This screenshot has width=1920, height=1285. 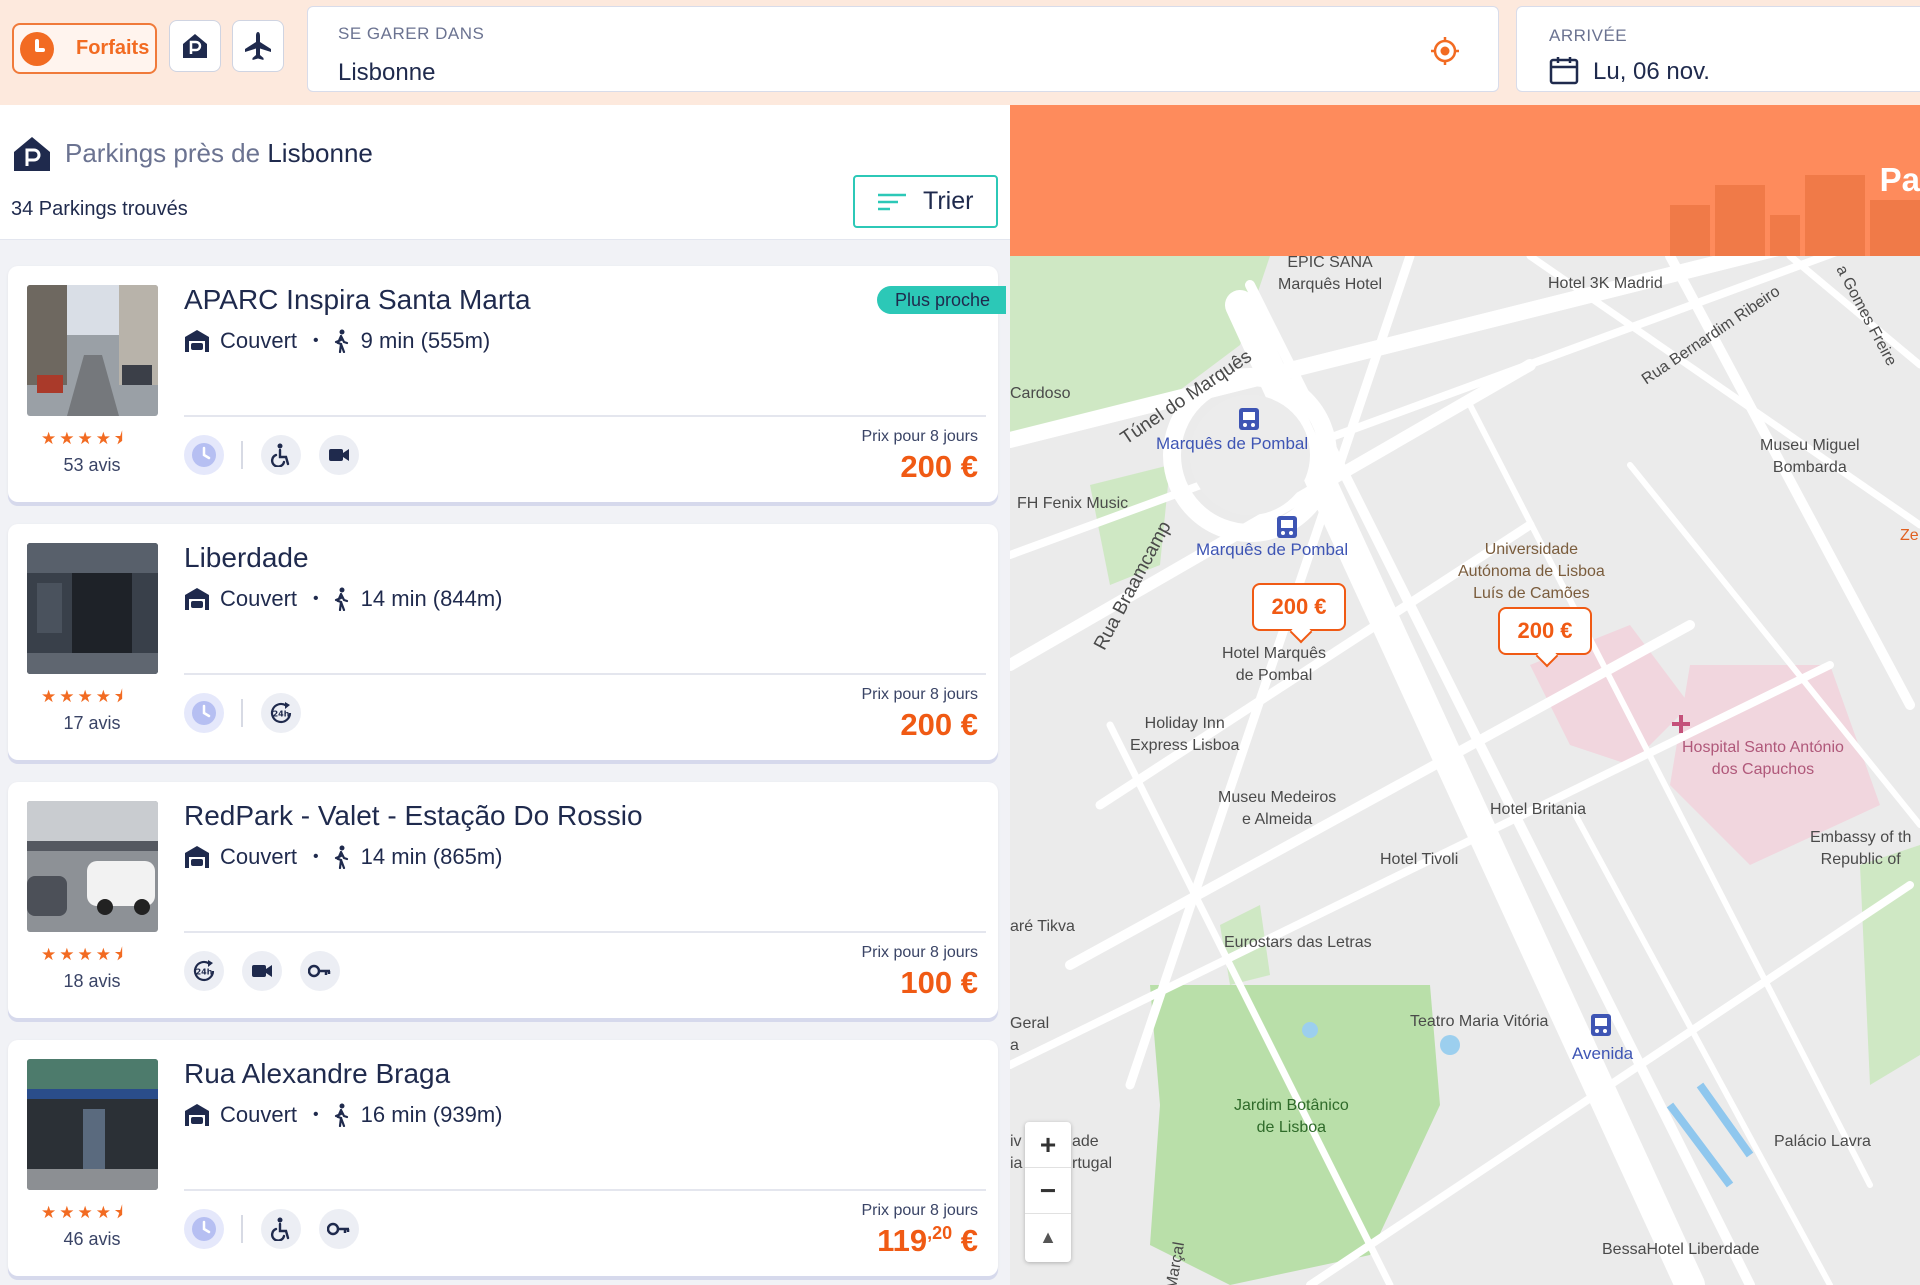 What do you see at coordinates (1861, 848) in the screenshot?
I see `map-label: Embassy of th Republic of` at bounding box center [1861, 848].